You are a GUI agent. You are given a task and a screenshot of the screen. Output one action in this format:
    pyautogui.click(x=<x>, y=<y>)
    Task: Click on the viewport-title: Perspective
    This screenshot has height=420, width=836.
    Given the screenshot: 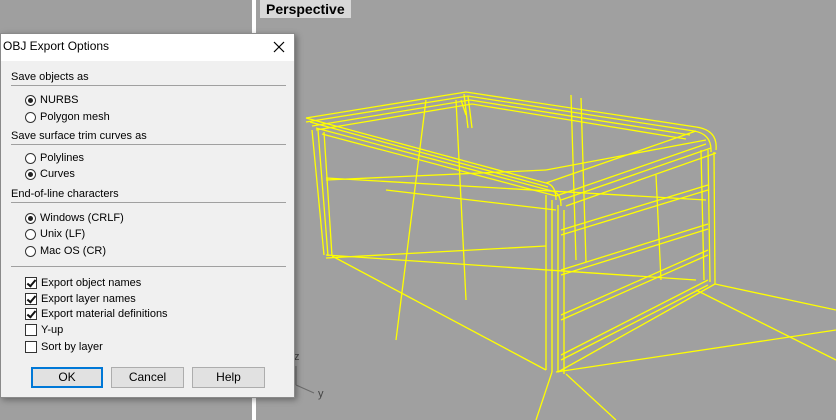 What is the action you would take?
    pyautogui.click(x=305, y=9)
    